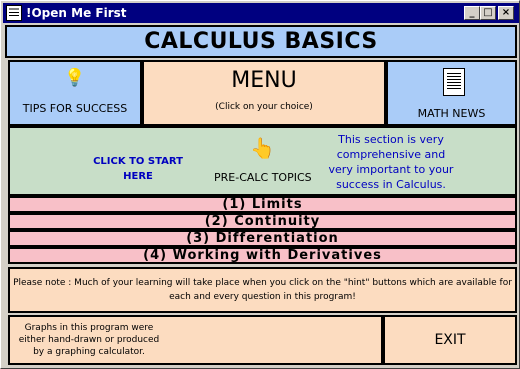 The width and height of the screenshot is (520, 369). Describe the element at coordinates (472, 13) in the screenshot. I see `minimize-button: _` at that location.